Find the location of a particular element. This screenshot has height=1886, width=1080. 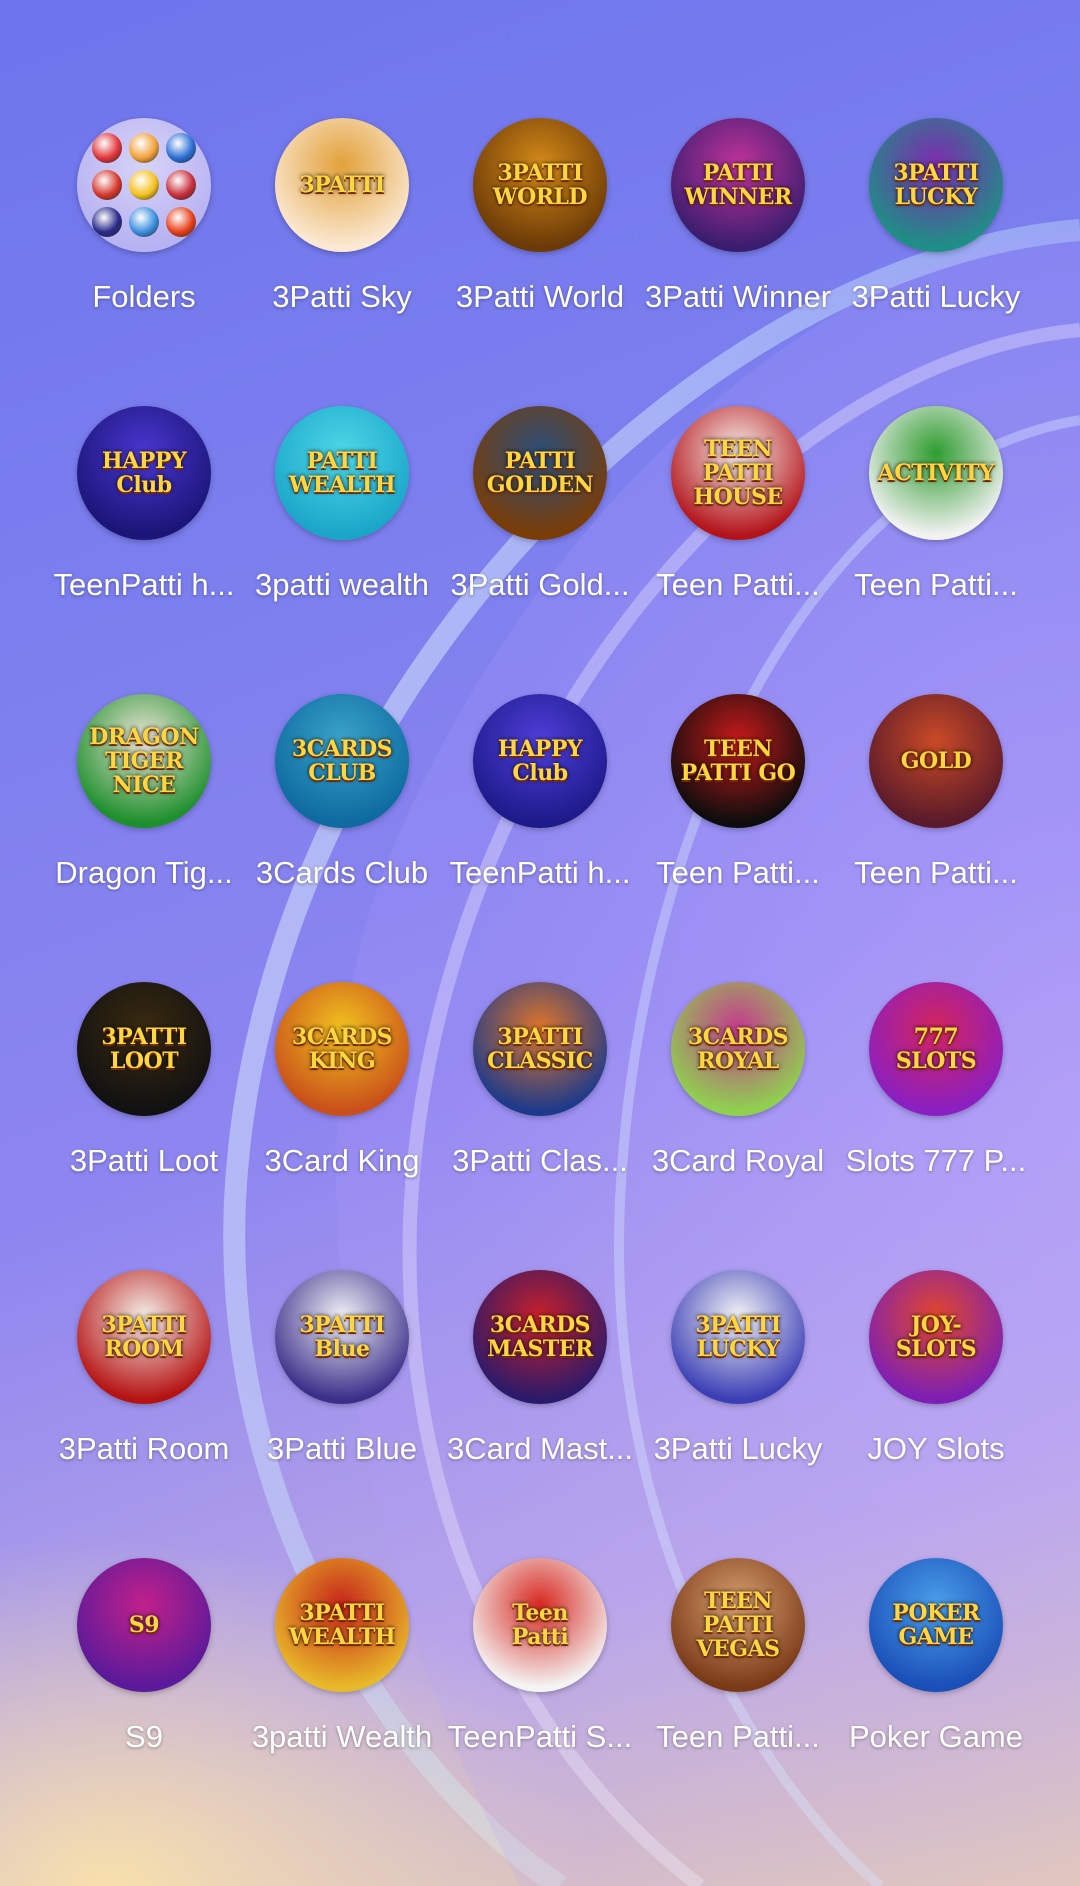

app-3patti-lucky-2: 3PATTI LUCKY 3Patti Lucky is located at coordinates (738, 1406).